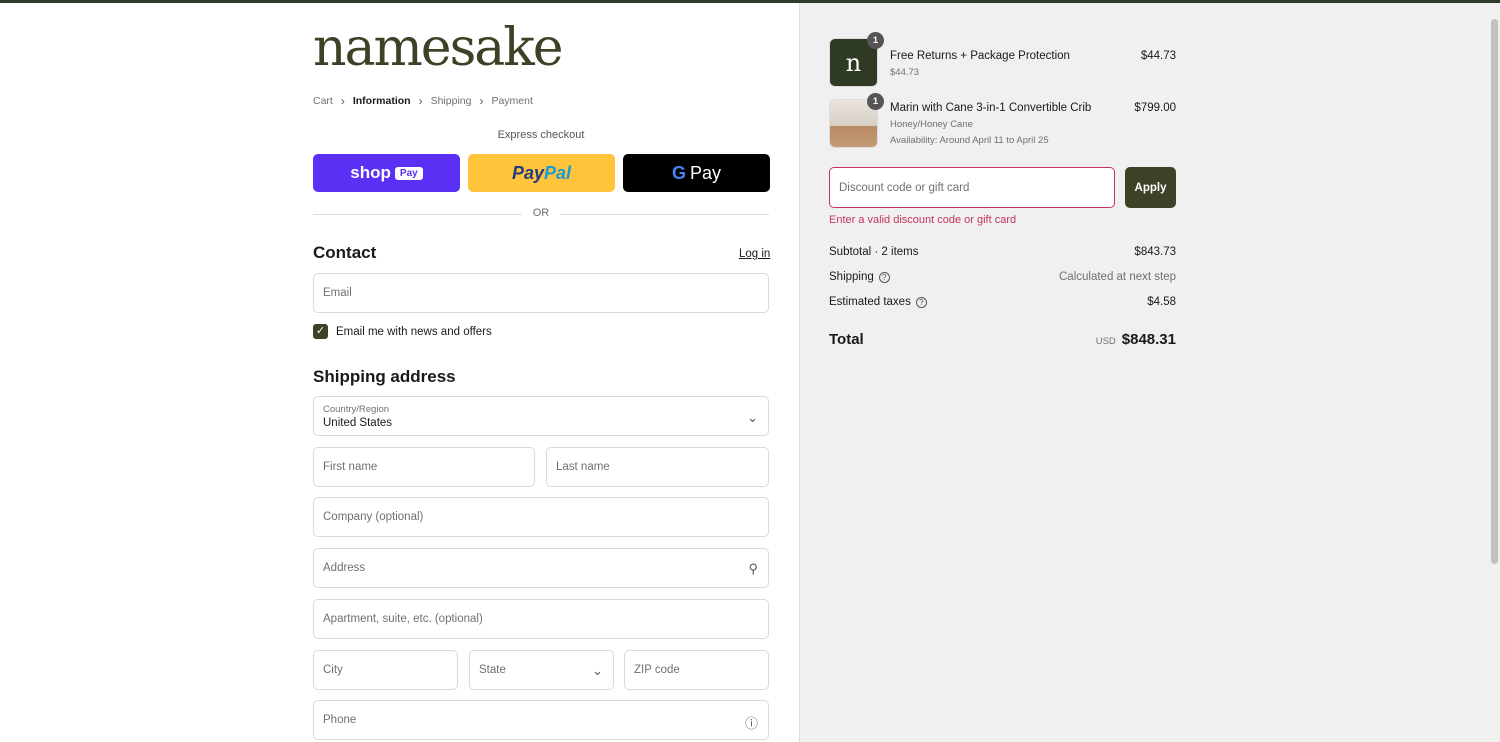  I want to click on shop-pay-button: shop Pay, so click(386, 173).